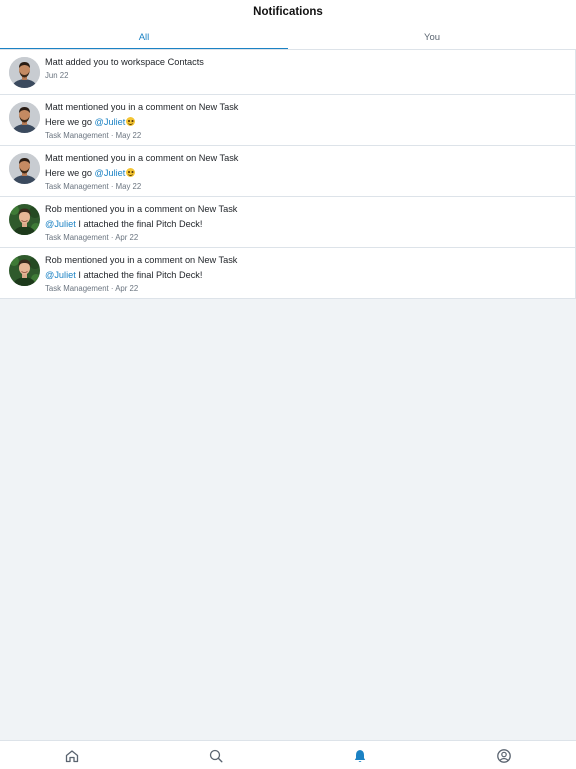 The image size is (576, 769). Describe the element at coordinates (216, 756) in the screenshot. I see `search-icon` at that location.